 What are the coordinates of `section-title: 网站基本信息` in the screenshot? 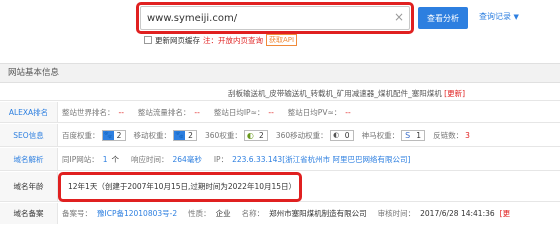 It's located at (280, 73).